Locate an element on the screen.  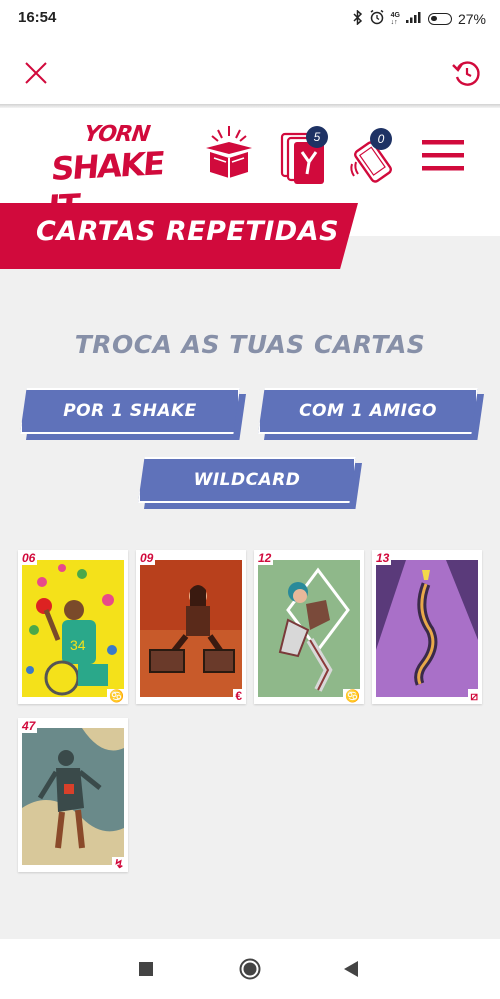
battery-percent: 27% is located at coordinates (471, 18).